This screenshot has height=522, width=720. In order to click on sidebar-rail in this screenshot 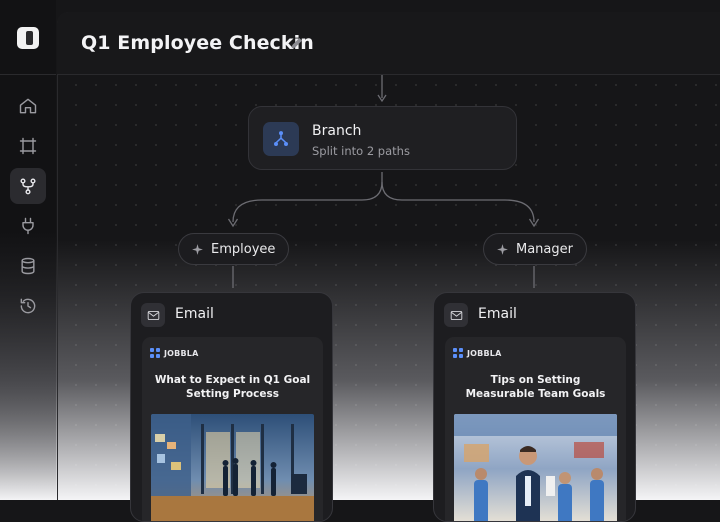, I will do `click(28, 250)`.